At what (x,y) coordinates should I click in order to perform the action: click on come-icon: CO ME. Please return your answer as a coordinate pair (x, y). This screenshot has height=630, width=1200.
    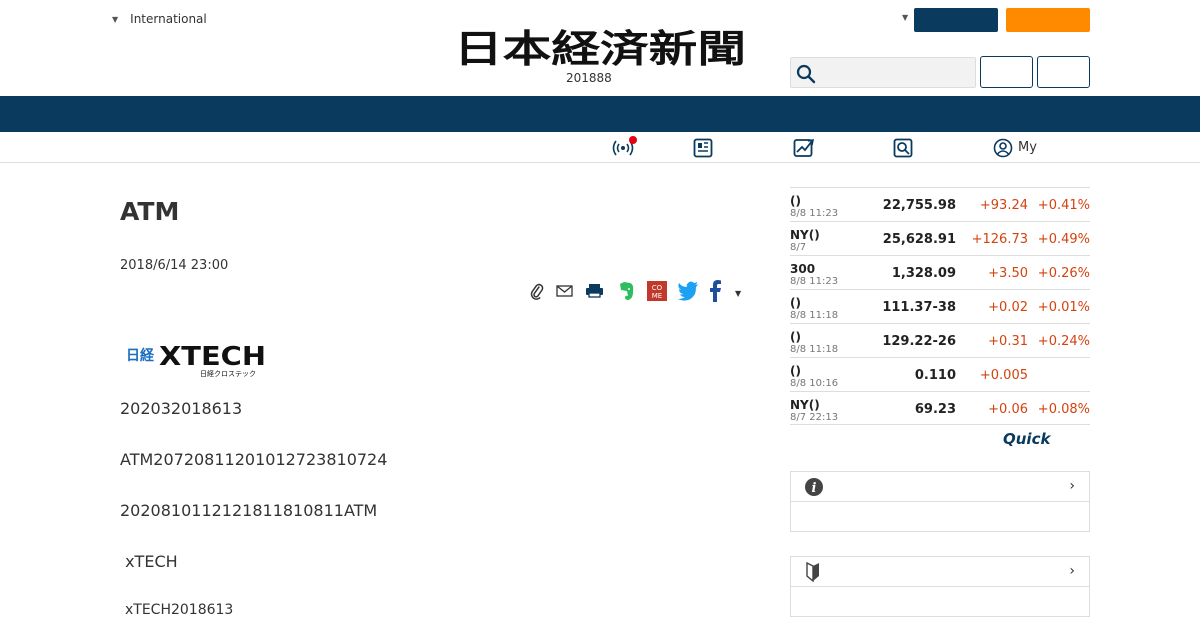
    Looking at the image, I should click on (657, 293).